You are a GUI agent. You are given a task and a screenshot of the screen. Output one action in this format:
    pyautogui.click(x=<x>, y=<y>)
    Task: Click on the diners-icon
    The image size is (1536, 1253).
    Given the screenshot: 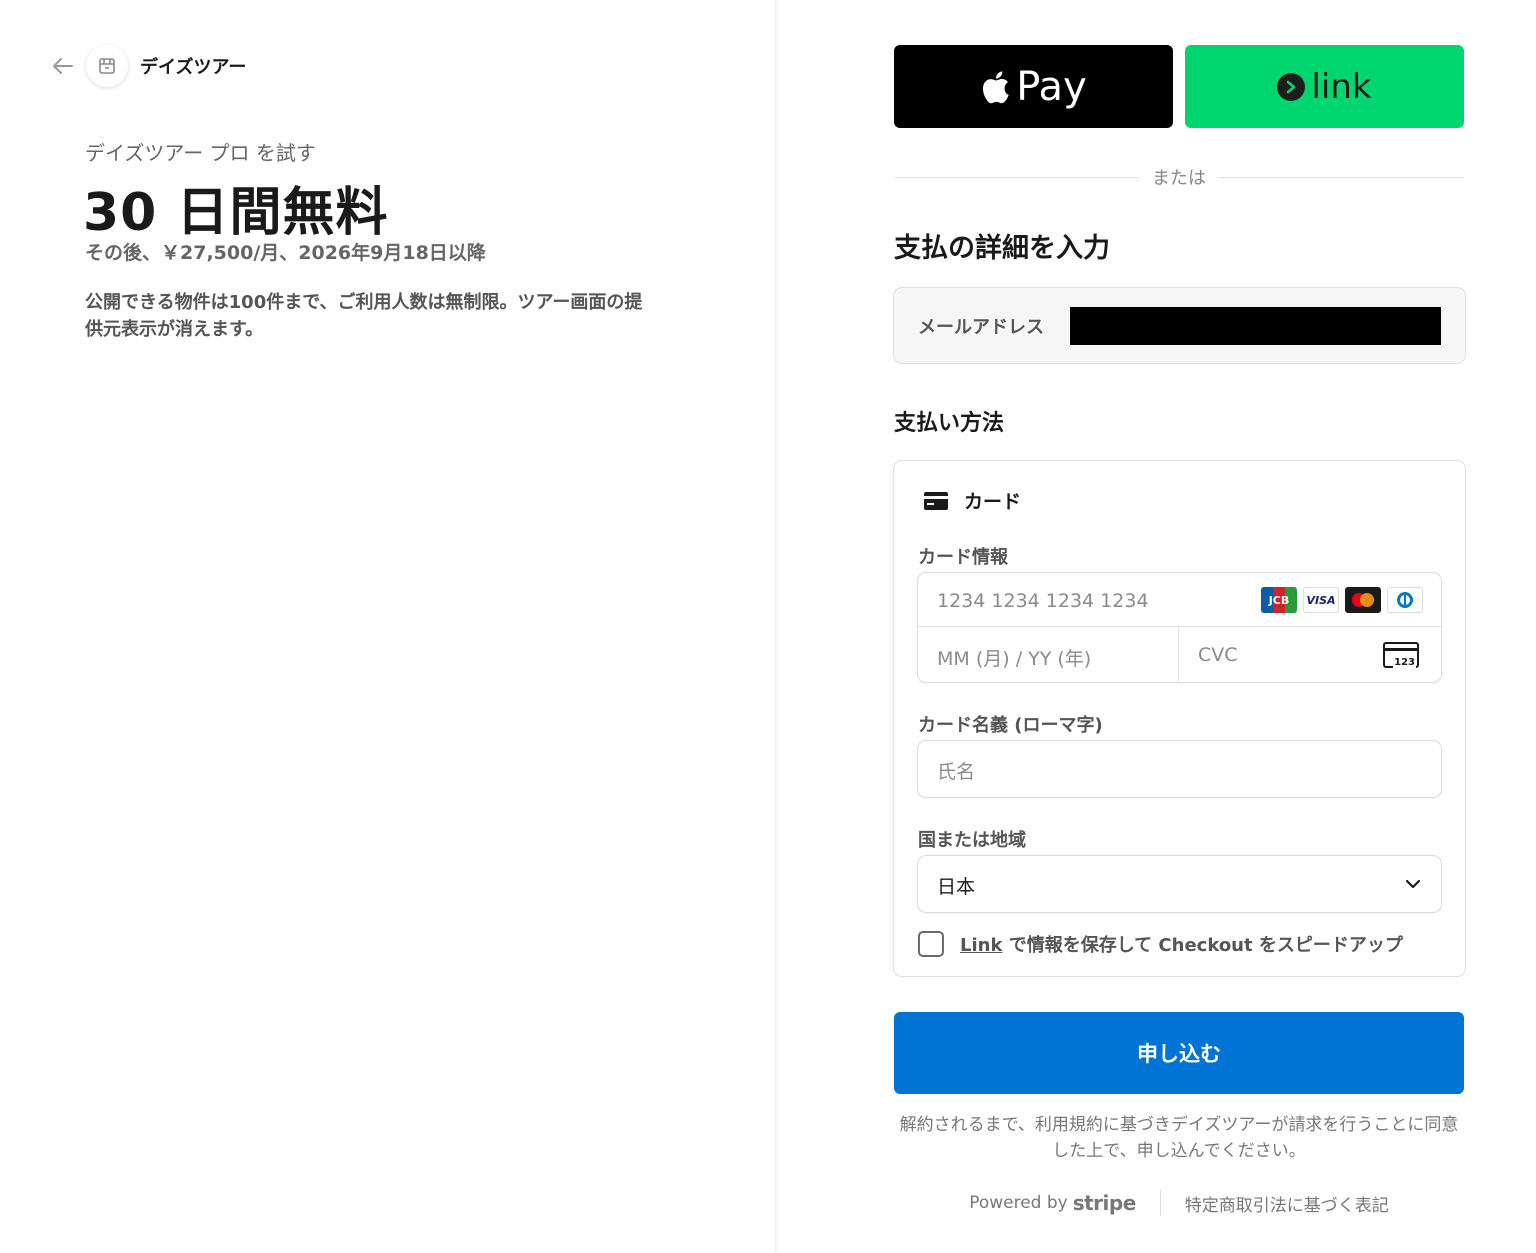 What is the action you would take?
    pyautogui.click(x=1405, y=600)
    